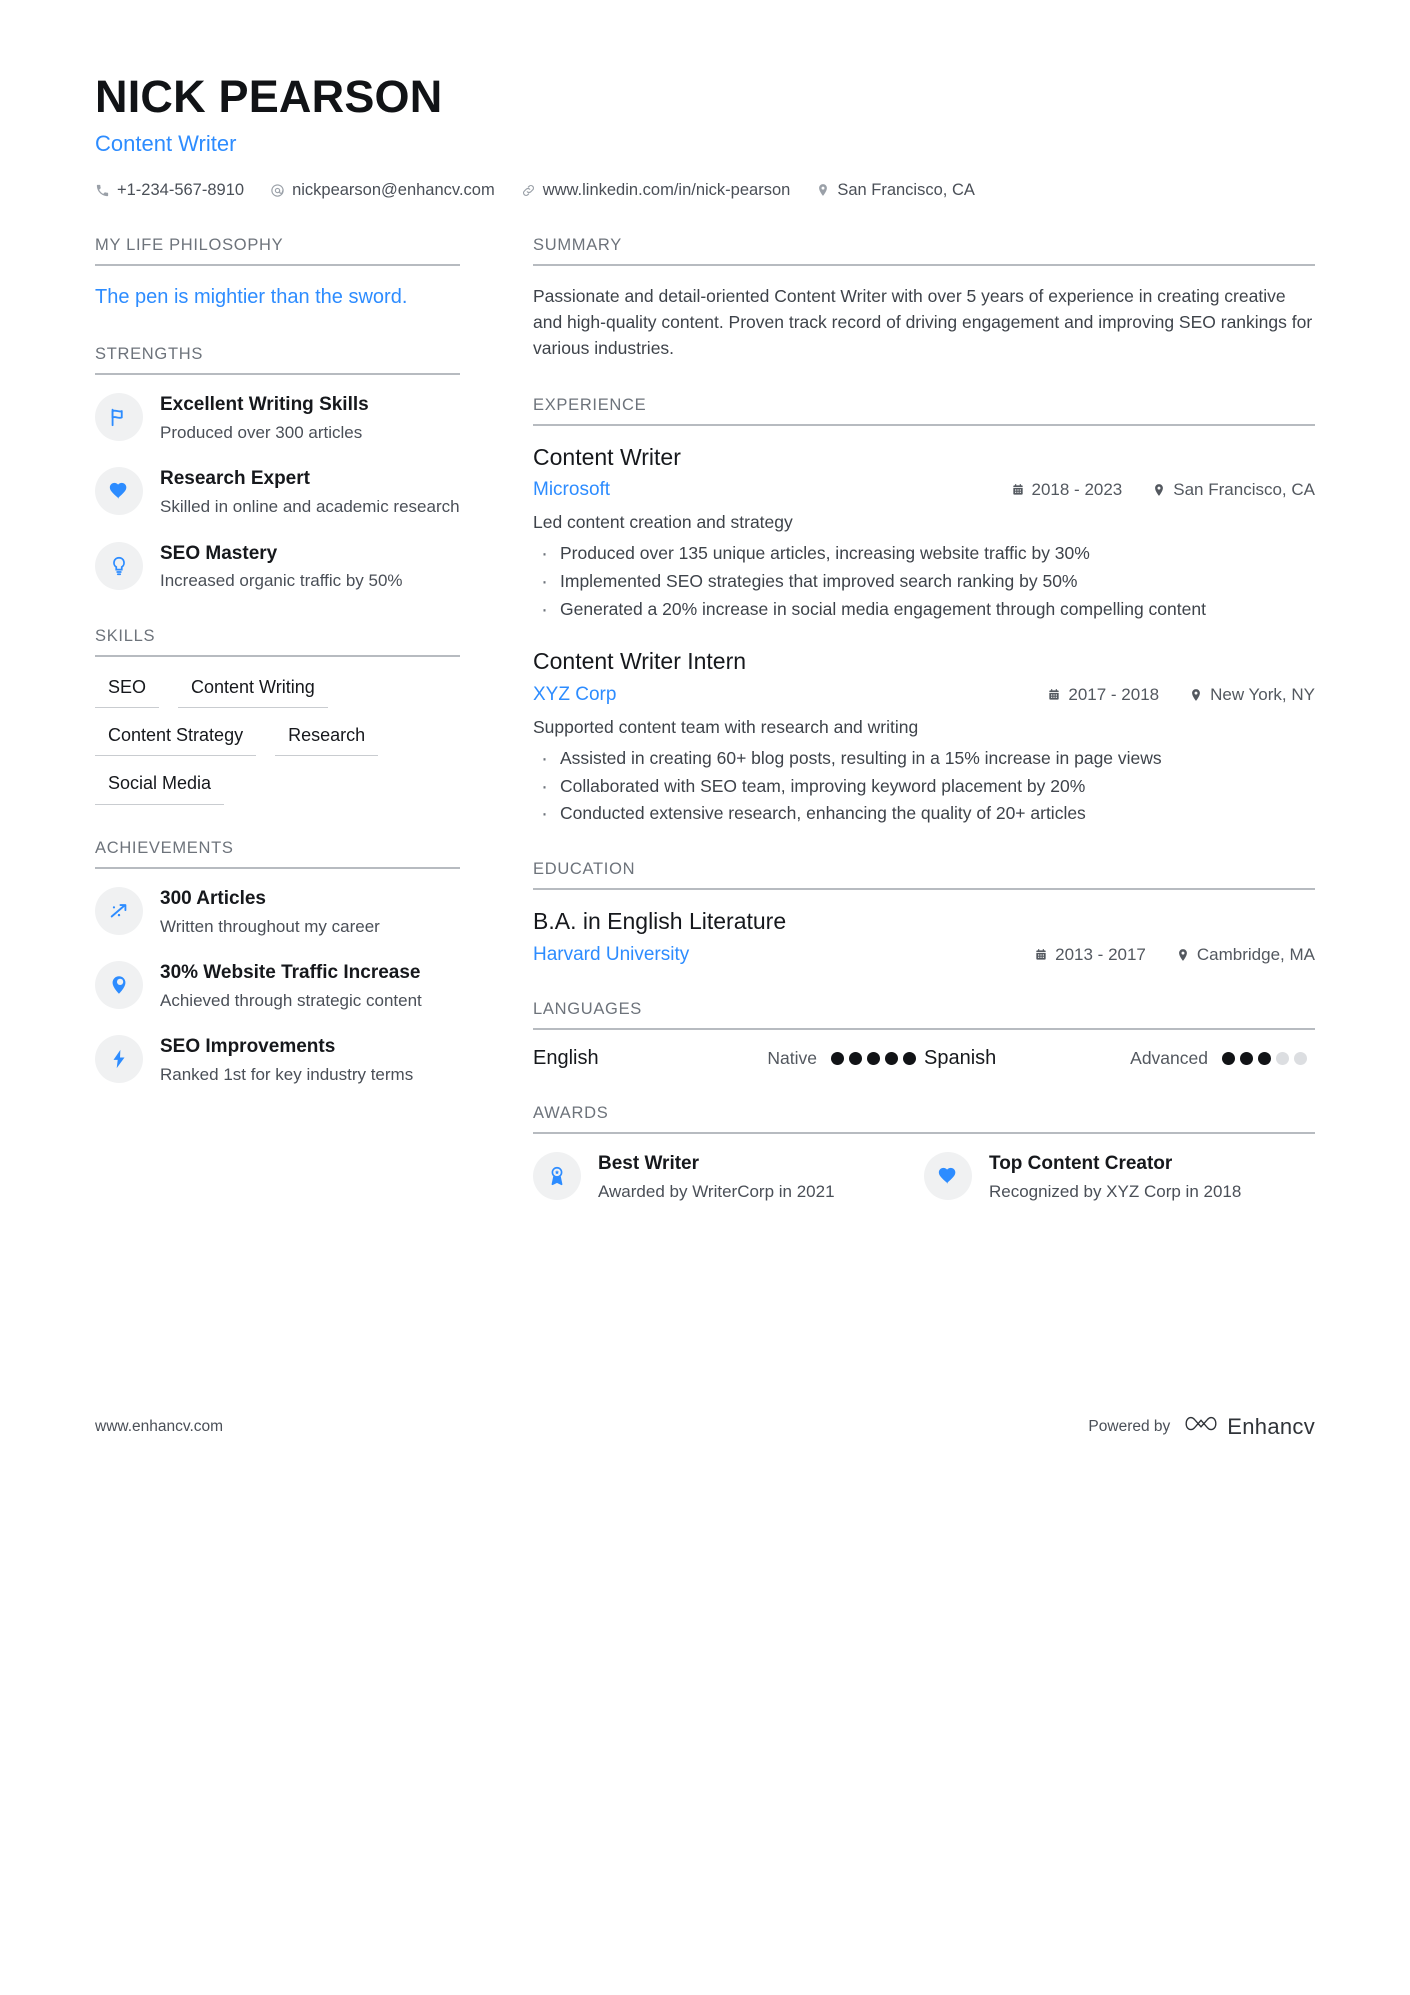  I want to click on email-icon, so click(277, 190).